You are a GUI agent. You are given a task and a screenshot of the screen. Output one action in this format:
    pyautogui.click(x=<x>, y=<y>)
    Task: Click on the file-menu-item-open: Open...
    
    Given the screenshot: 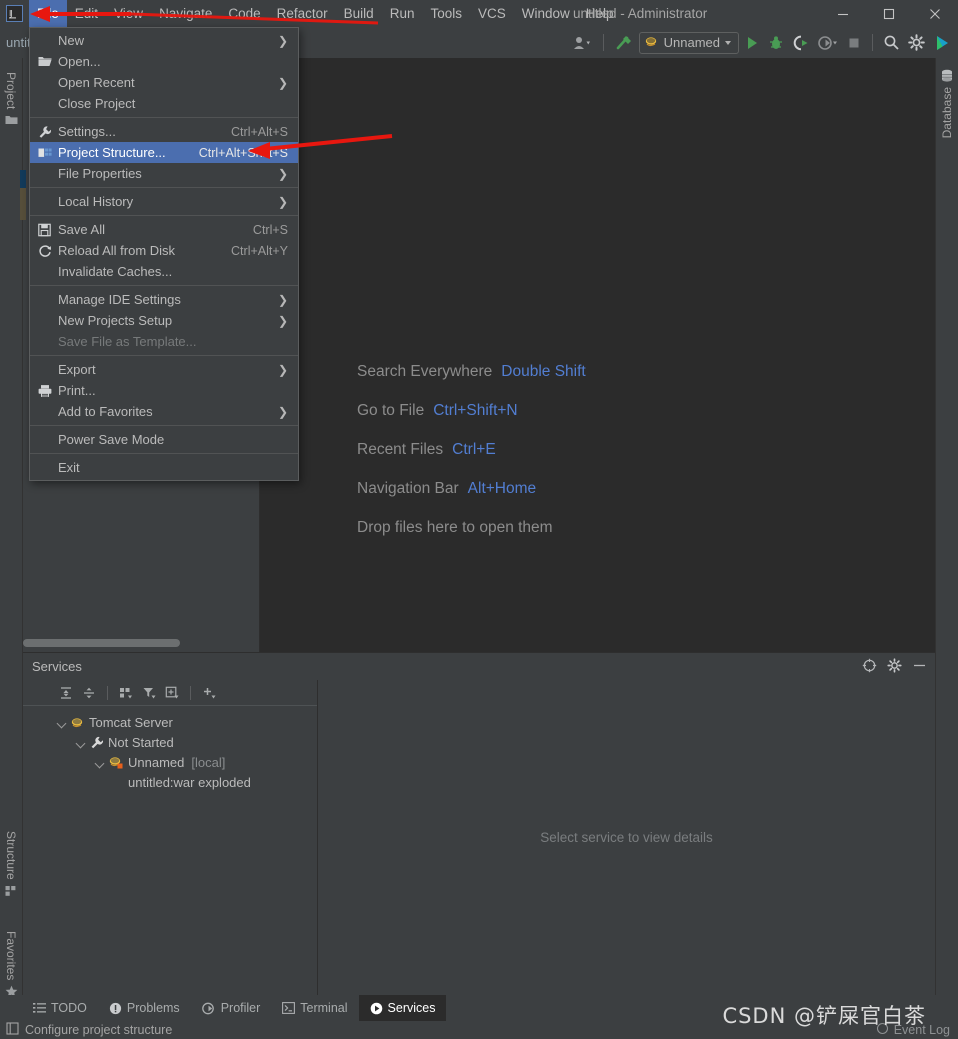 What is the action you would take?
    pyautogui.click(x=164, y=61)
    